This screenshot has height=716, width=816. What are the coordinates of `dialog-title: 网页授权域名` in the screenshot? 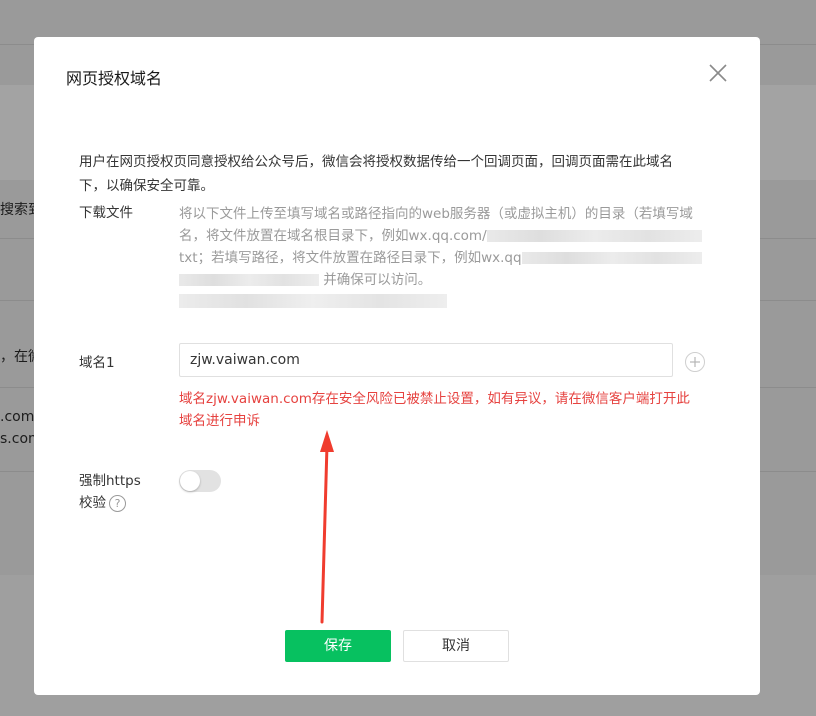 It's located at (114, 78).